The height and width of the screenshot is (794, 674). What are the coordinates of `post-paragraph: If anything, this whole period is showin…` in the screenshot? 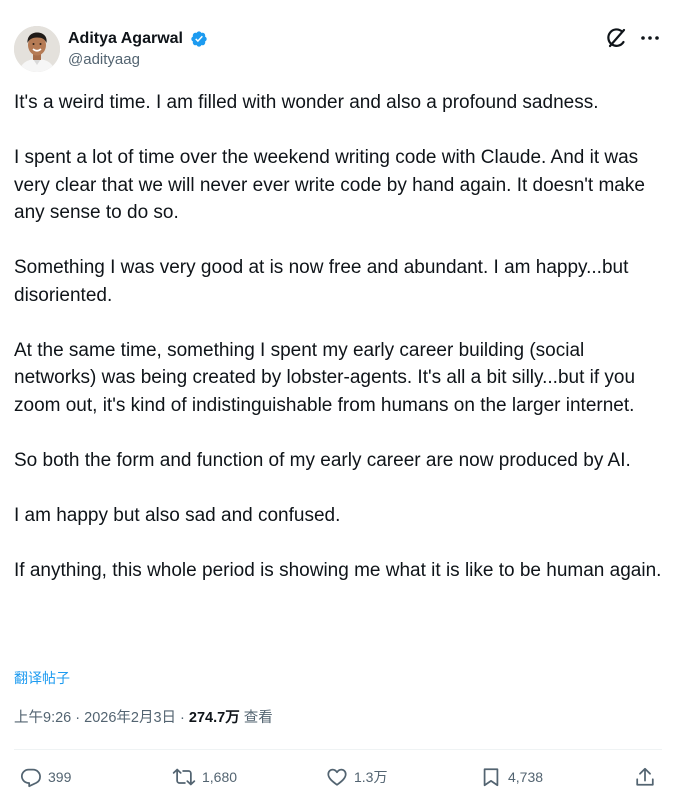 It's located at (338, 570).